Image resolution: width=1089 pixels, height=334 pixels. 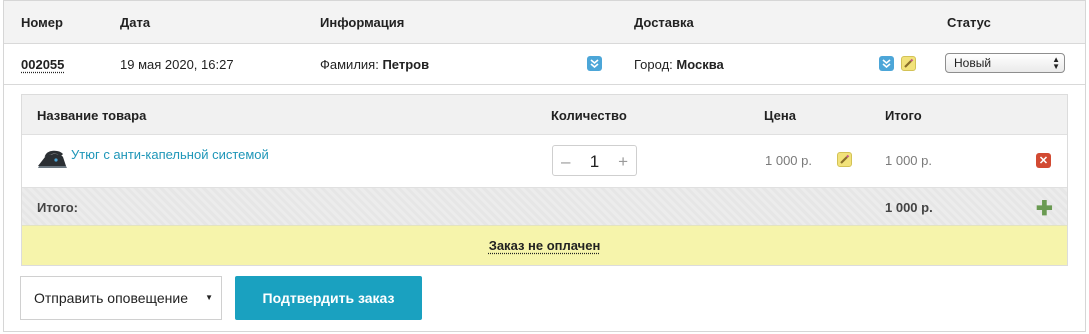 What do you see at coordinates (349, 64) in the screenshot?
I see `lastname-label: Фамилия:` at bounding box center [349, 64].